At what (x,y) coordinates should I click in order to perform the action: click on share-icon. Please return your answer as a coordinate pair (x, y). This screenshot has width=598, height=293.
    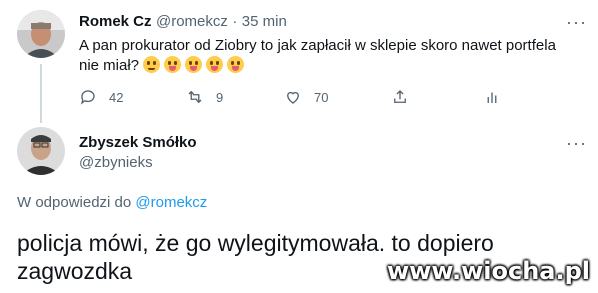
    Looking at the image, I should click on (400, 96).